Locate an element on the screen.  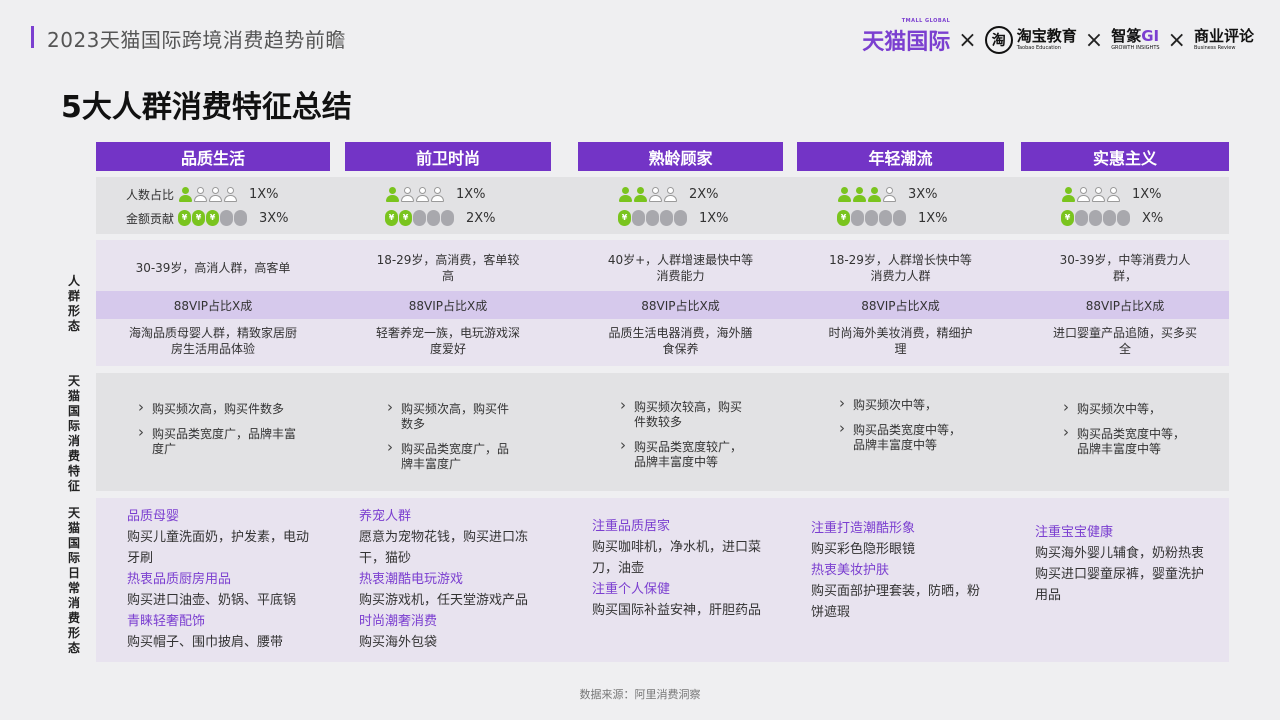
daily-heading: 时尚潮奢消费 is located at coordinates (398, 621).